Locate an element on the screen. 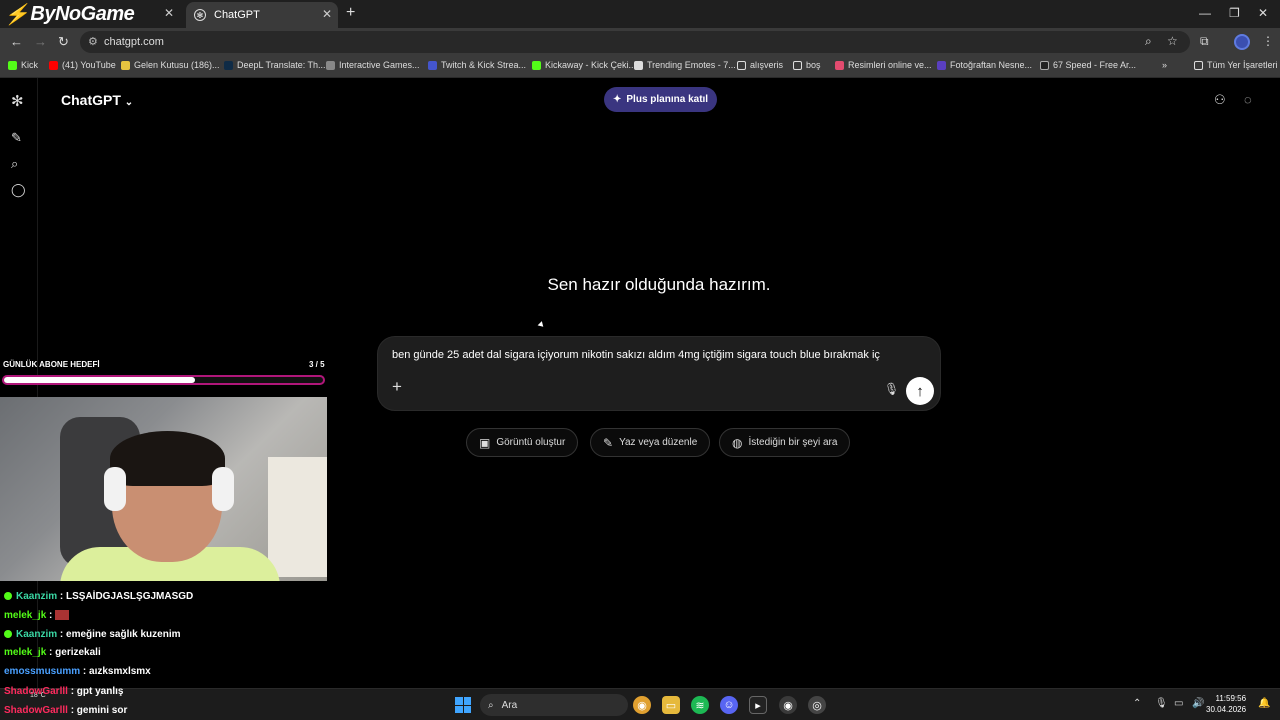  tray-mic-icon: 🎙 is located at coordinates (1161, 703).